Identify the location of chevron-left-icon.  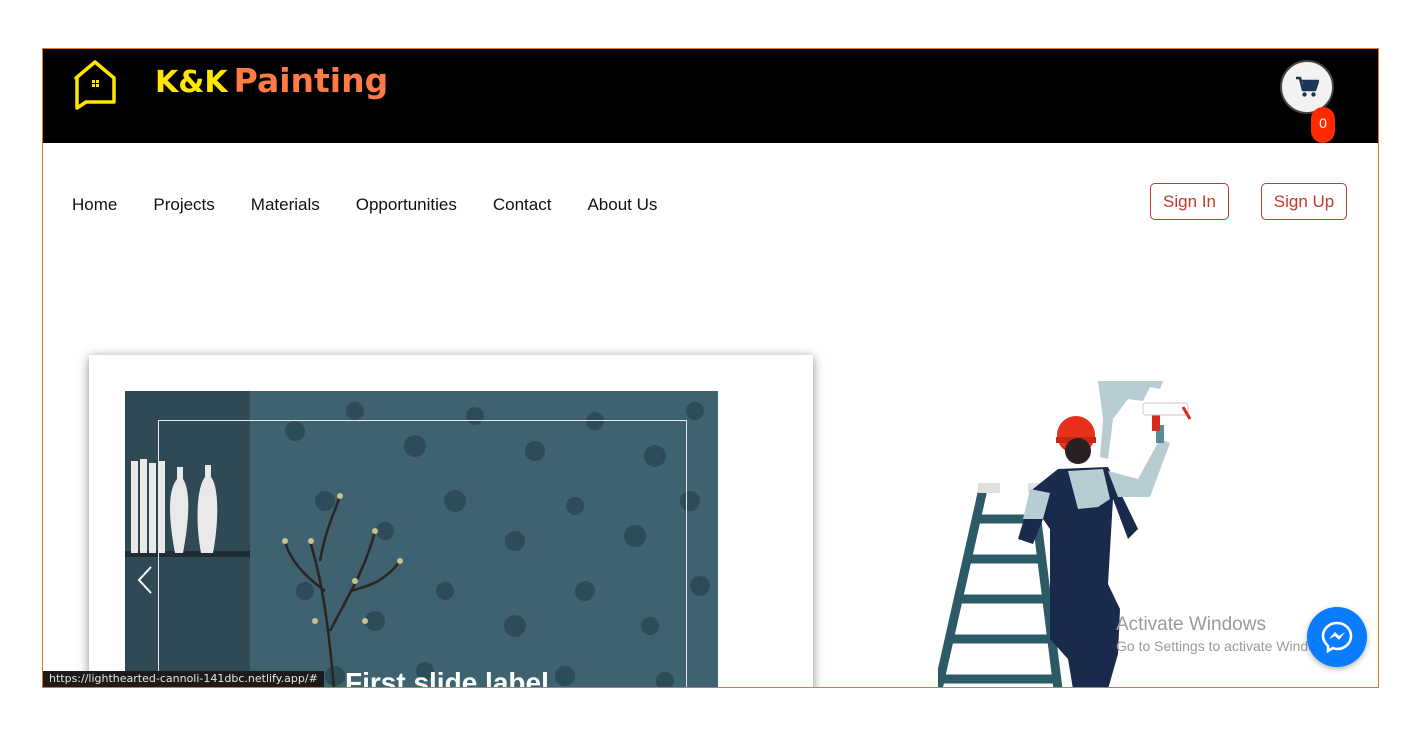
(145, 580).